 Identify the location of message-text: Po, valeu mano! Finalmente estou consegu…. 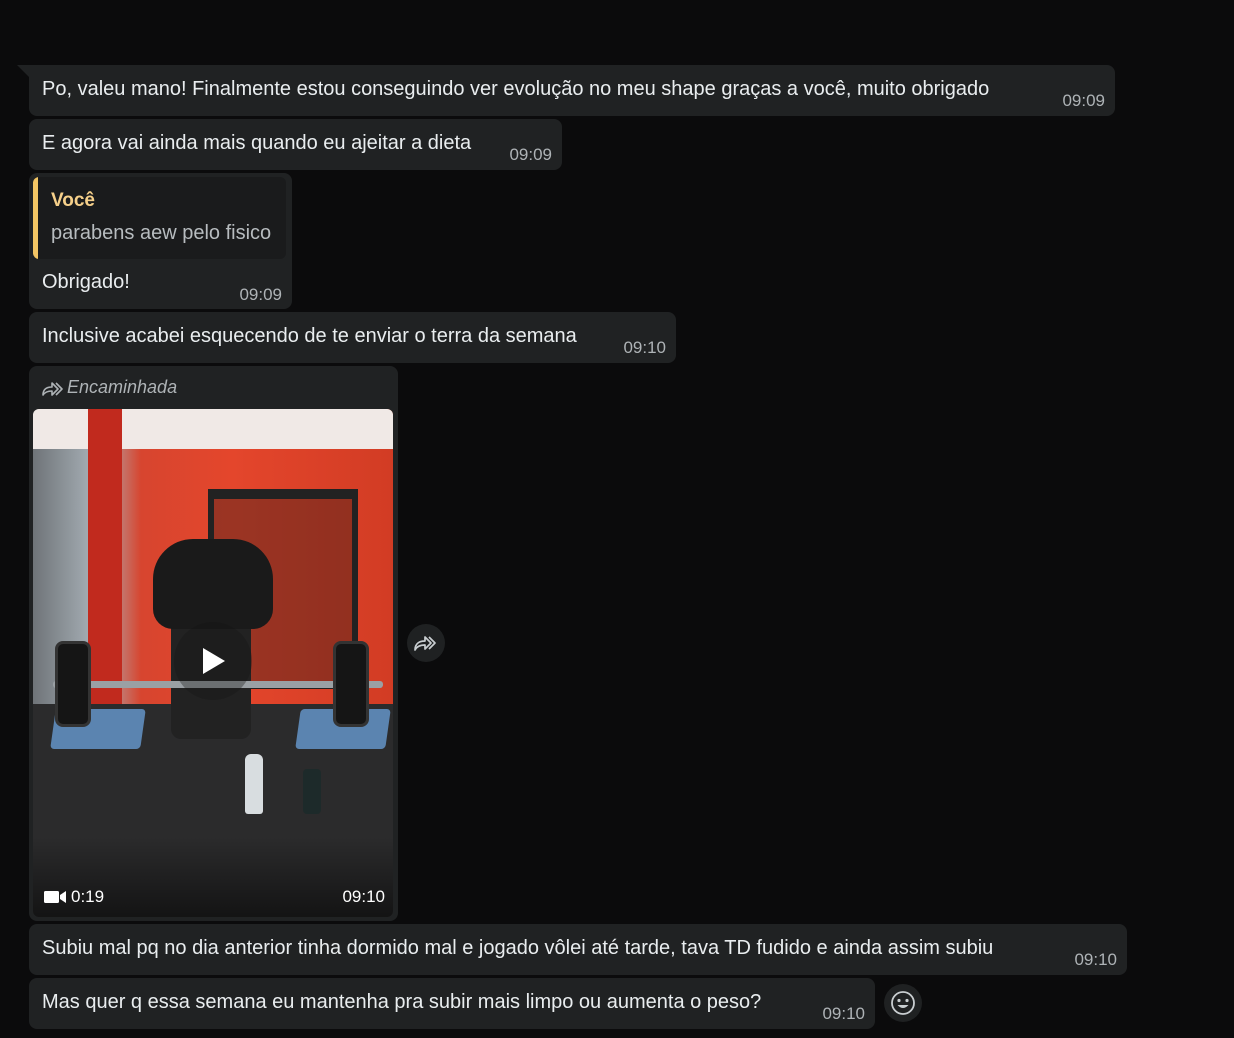
(516, 89).